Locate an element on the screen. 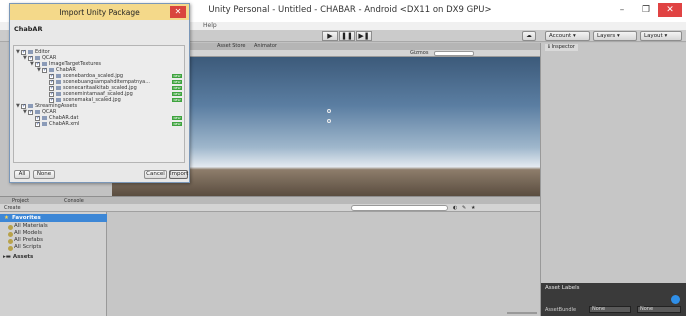 The image size is (686, 316). layers-label: Layers is located at coordinates (606, 36).